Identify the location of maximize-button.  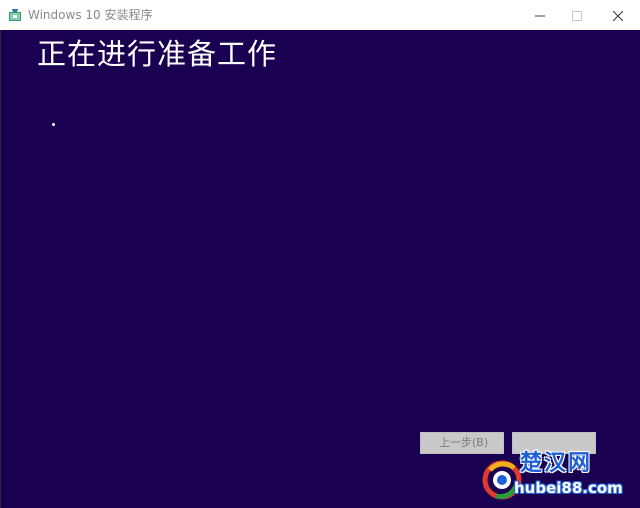
(577, 15).